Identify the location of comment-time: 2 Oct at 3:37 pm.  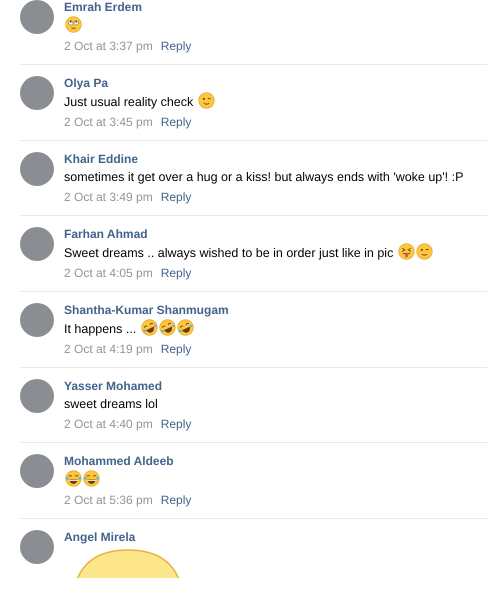
(108, 46).